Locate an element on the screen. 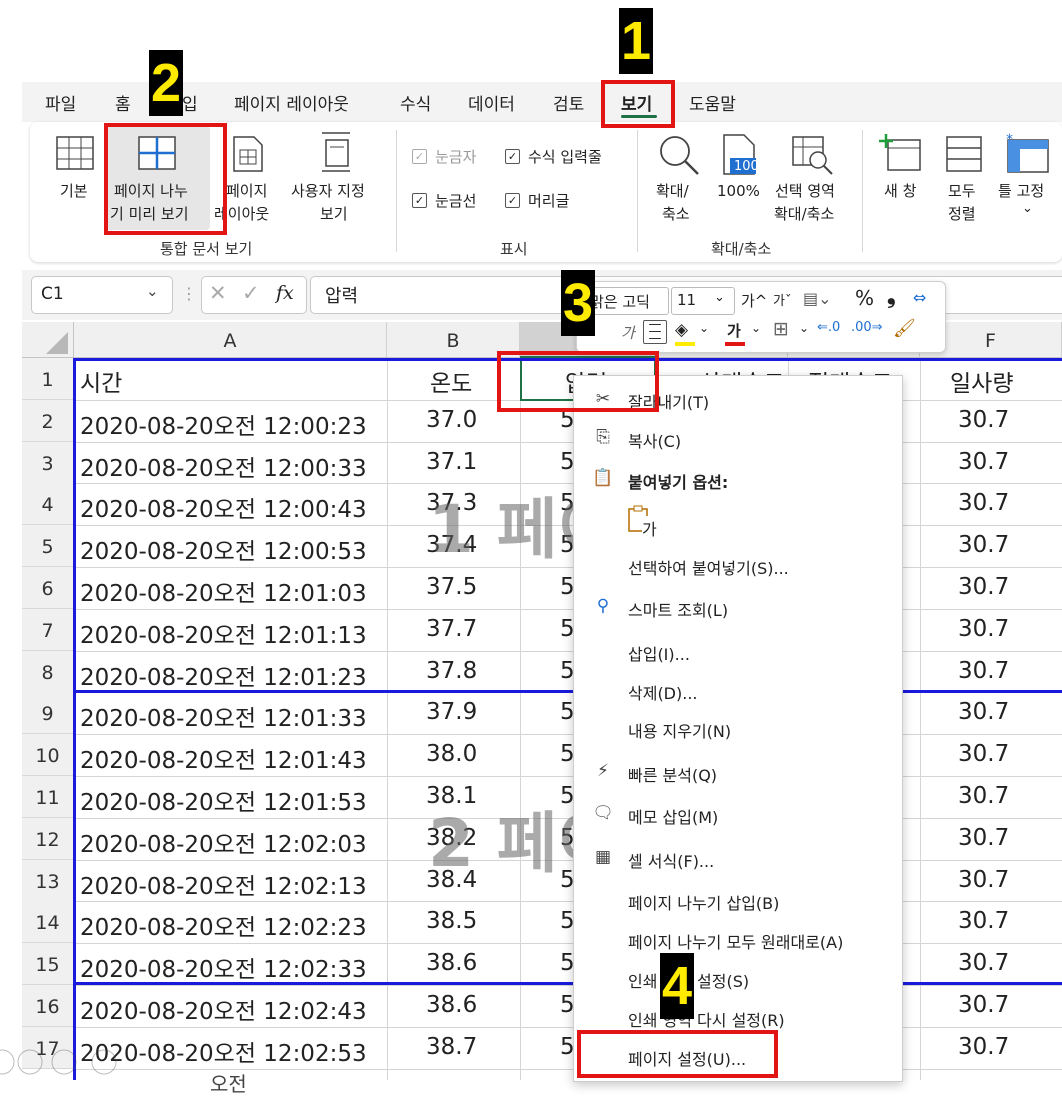  select-all-button is located at coordinates (48, 340).